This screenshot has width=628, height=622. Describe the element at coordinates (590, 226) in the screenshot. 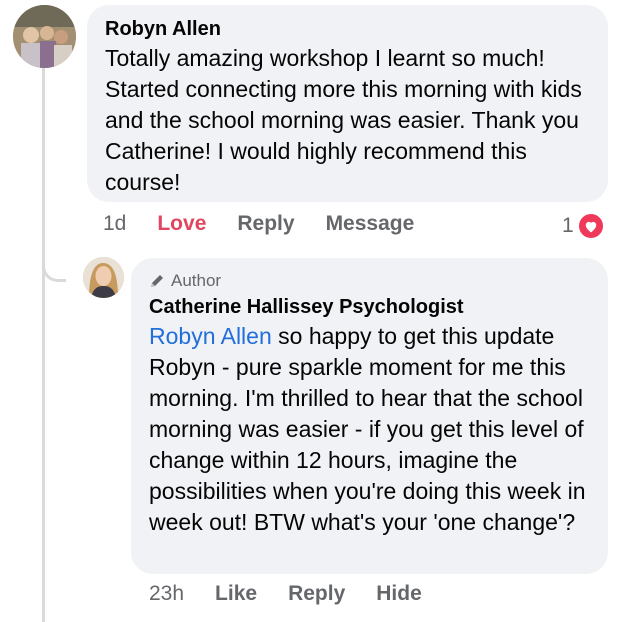

I see `heart-icon` at that location.